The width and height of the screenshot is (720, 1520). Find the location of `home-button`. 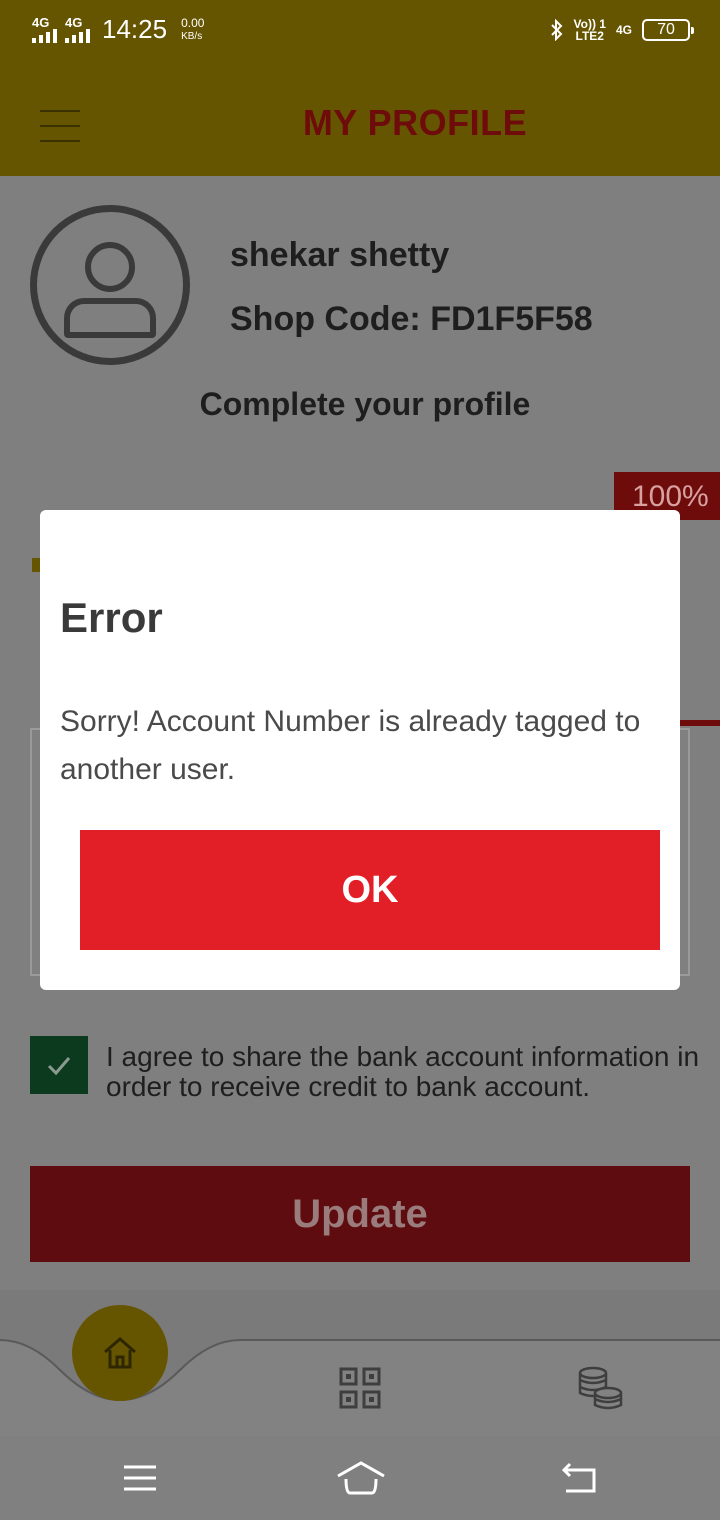

home-button is located at coordinates (120, 1353).